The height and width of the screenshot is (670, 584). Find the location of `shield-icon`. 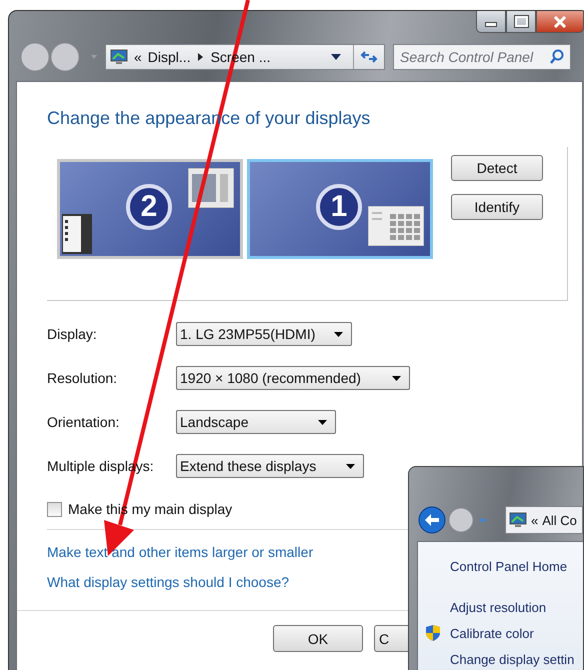

shield-icon is located at coordinates (433, 633).